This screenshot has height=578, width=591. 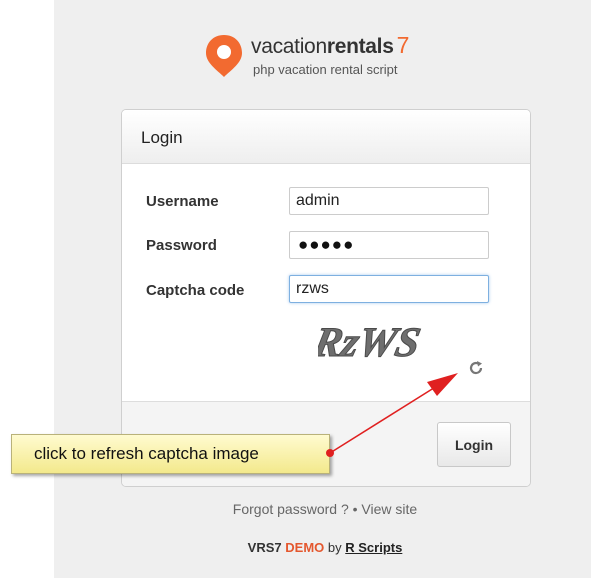 What do you see at coordinates (195, 290) in the screenshot?
I see `captcha-label: Captcha code` at bounding box center [195, 290].